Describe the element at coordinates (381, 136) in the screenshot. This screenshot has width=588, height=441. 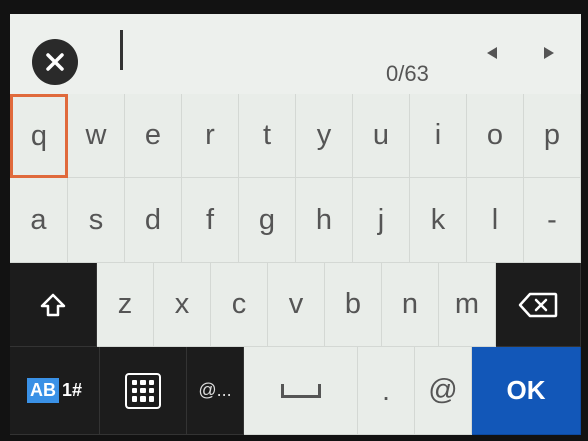
I see `key-u: u` at that location.